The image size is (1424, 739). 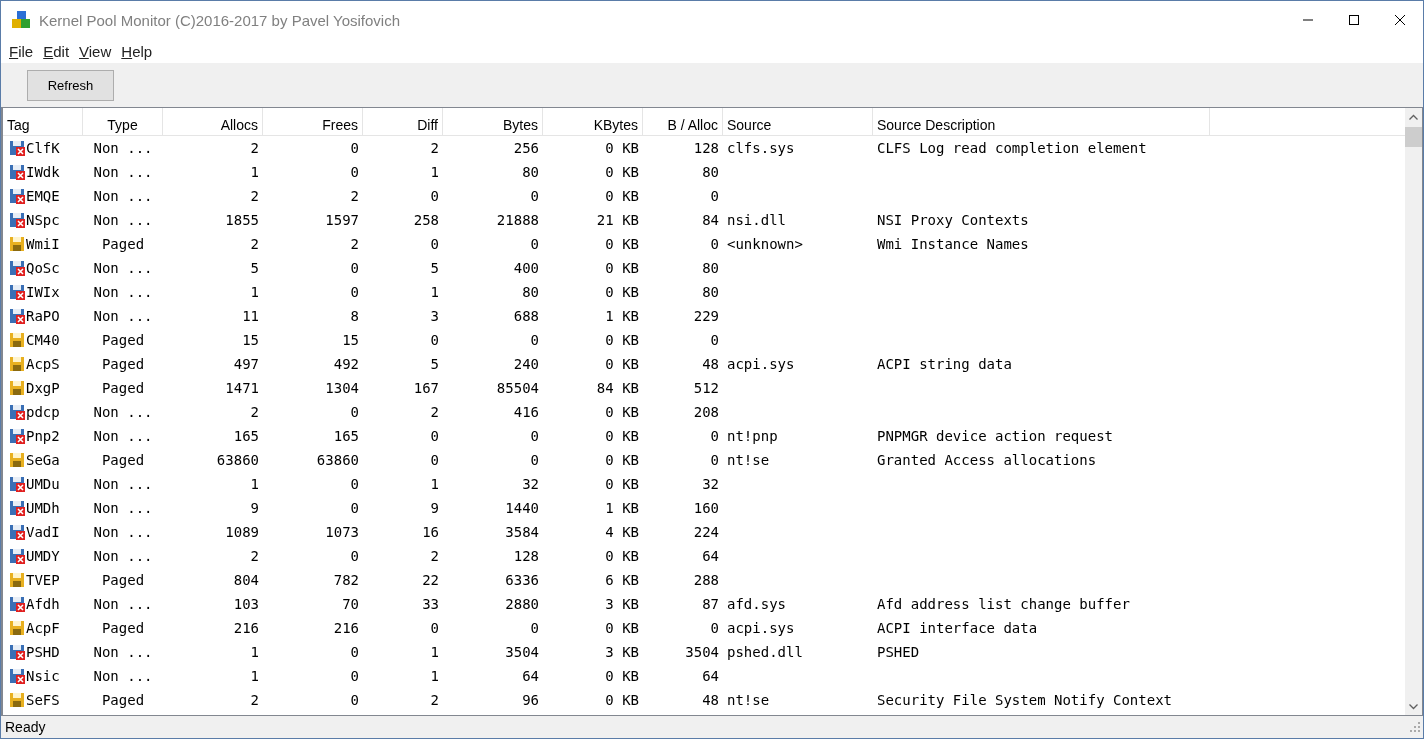 What do you see at coordinates (1041, 121) in the screenshot?
I see `column-header: Source Description` at bounding box center [1041, 121].